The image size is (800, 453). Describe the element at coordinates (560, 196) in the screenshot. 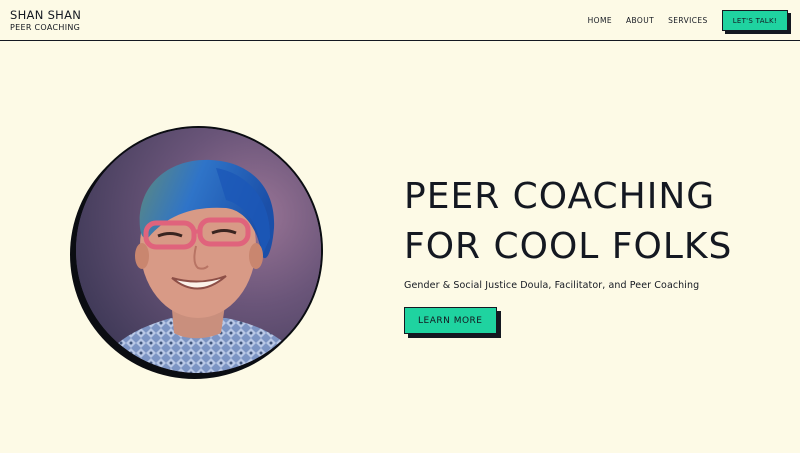

I see `hero-title-line-1: PEER COACHING` at that location.